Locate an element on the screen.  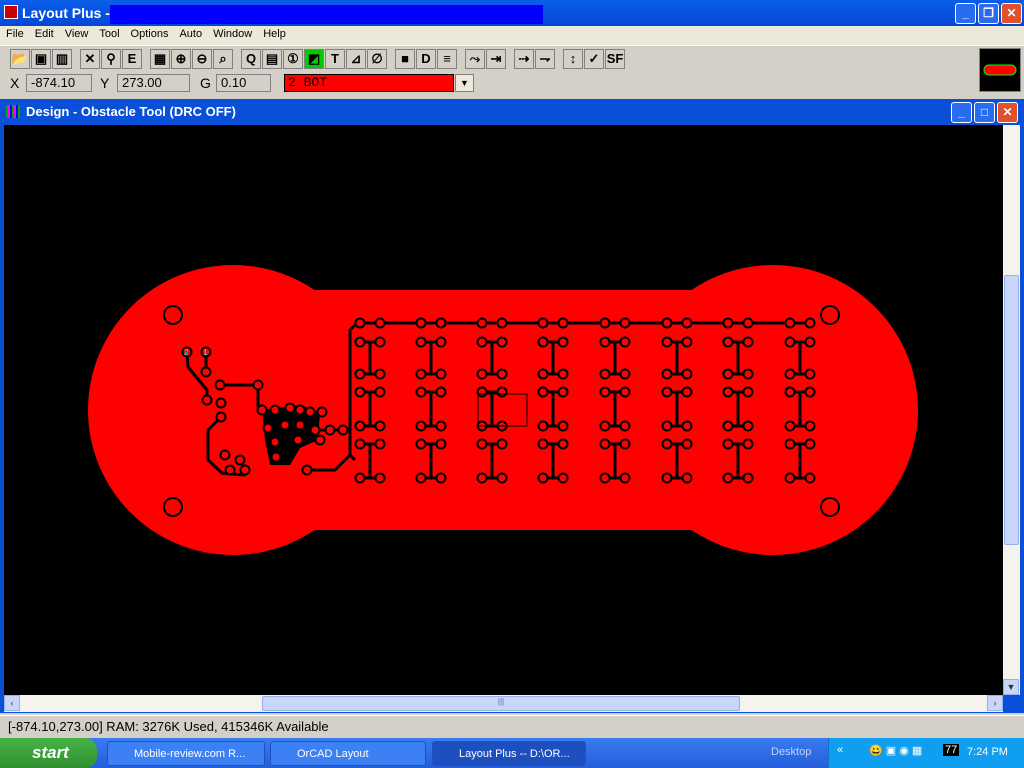
shove-icon: ⇥ is located at coordinates (496, 59).